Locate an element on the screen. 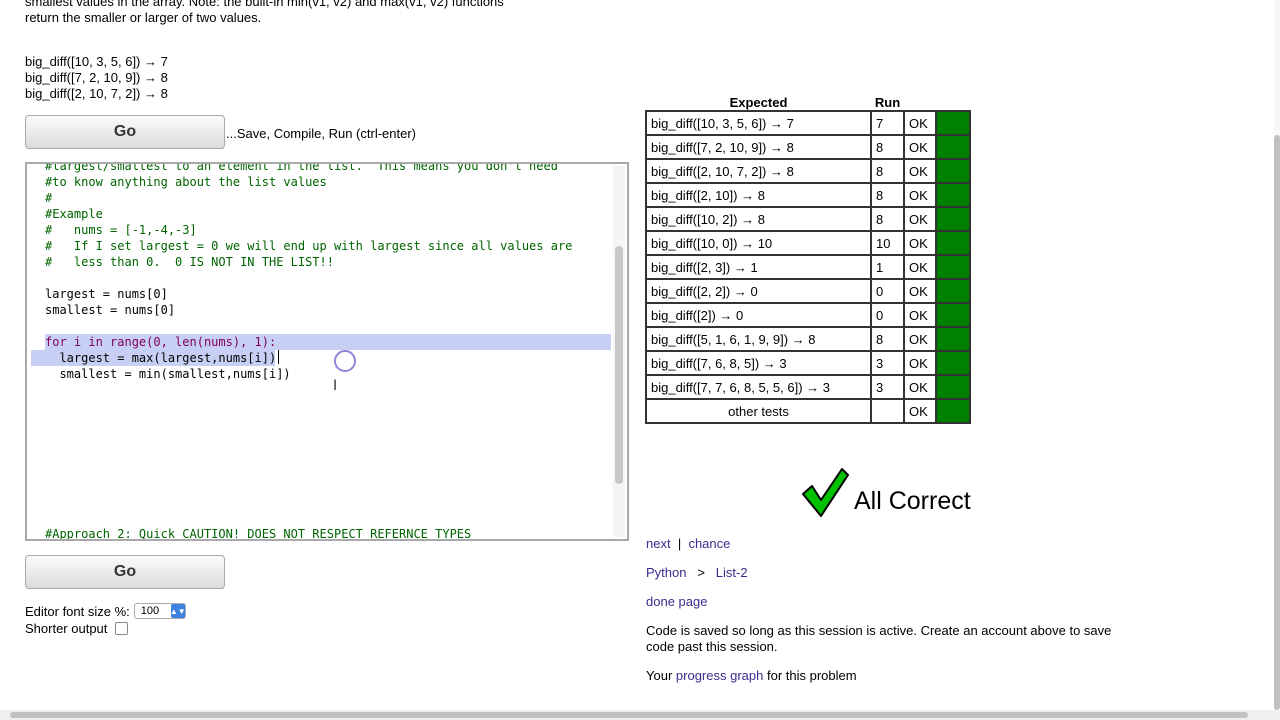 This screenshot has height=720, width=1280. expected-cell: big_diff([2]) → 0 is located at coordinates (758, 315).